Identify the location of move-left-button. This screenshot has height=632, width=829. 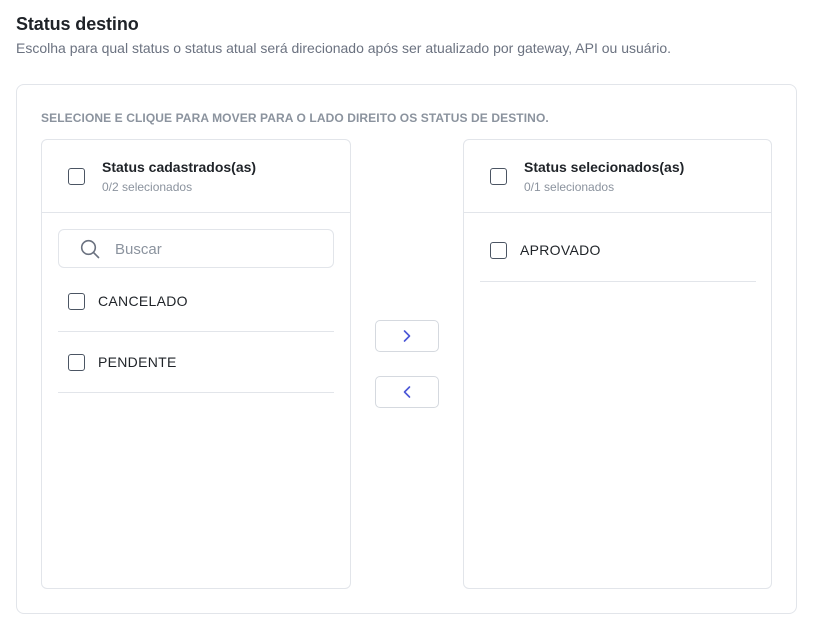
(407, 392).